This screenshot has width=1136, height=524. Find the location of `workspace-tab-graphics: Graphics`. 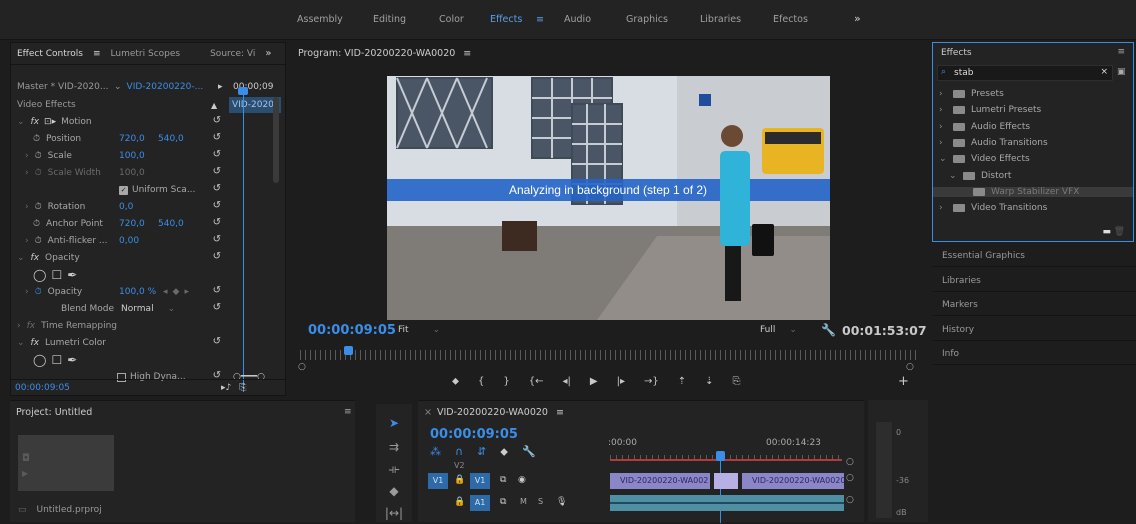

workspace-tab-graphics: Graphics is located at coordinates (647, 19).